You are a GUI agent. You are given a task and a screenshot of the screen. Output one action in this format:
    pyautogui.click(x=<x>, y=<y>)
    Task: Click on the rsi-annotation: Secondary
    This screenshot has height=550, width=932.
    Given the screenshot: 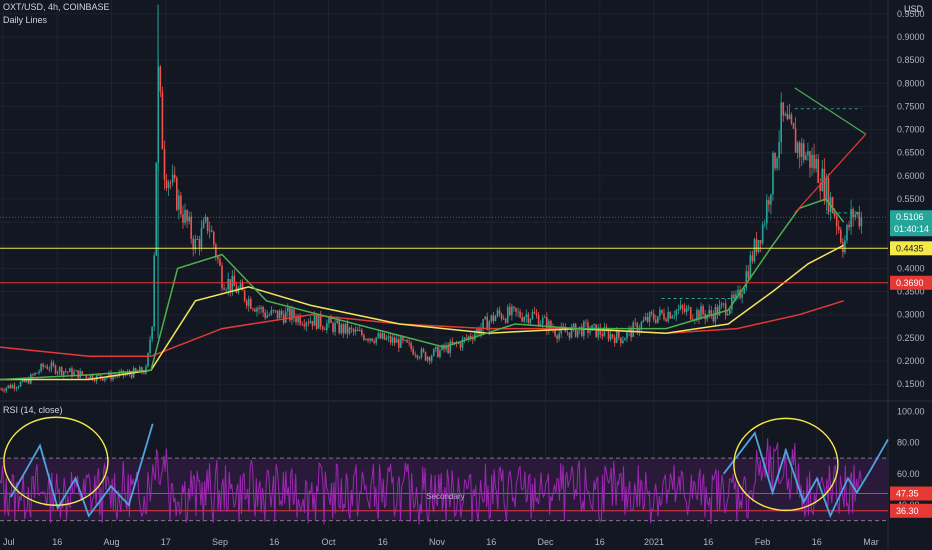 What is the action you would take?
    pyautogui.click(x=445, y=496)
    